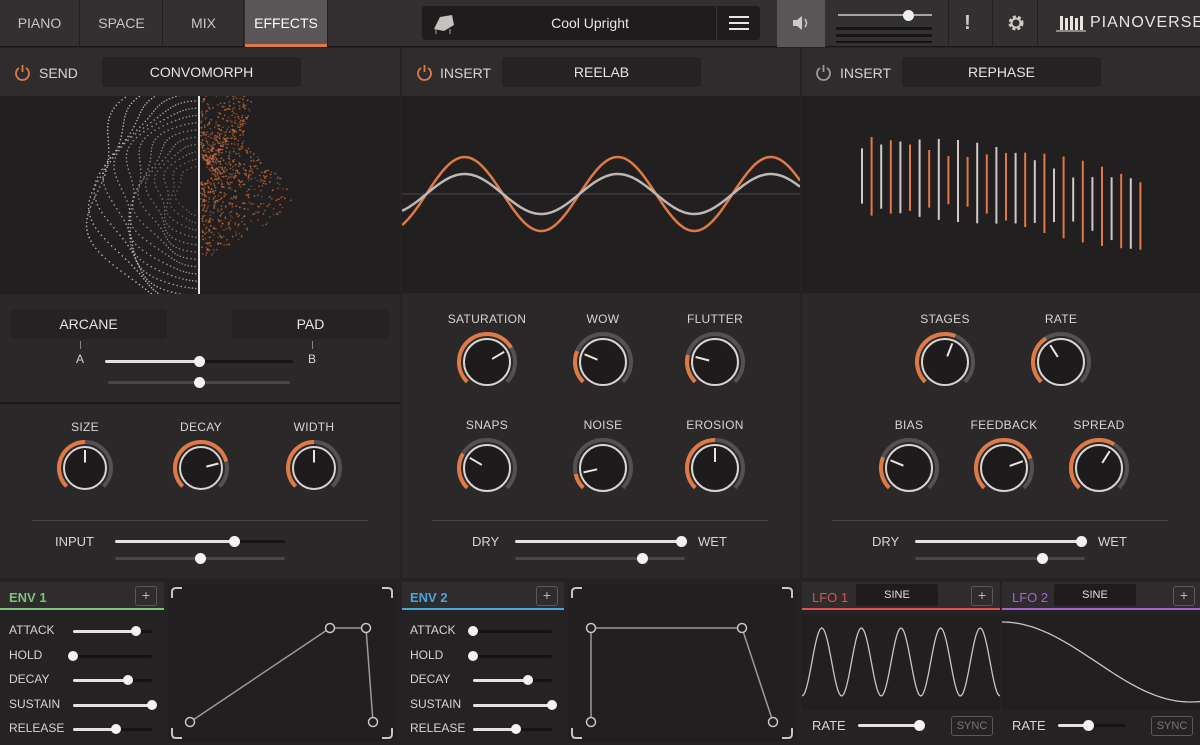 This screenshot has width=1200, height=745. Describe the element at coordinates (1004, 468) in the screenshot. I see `feedback-knob` at that location.